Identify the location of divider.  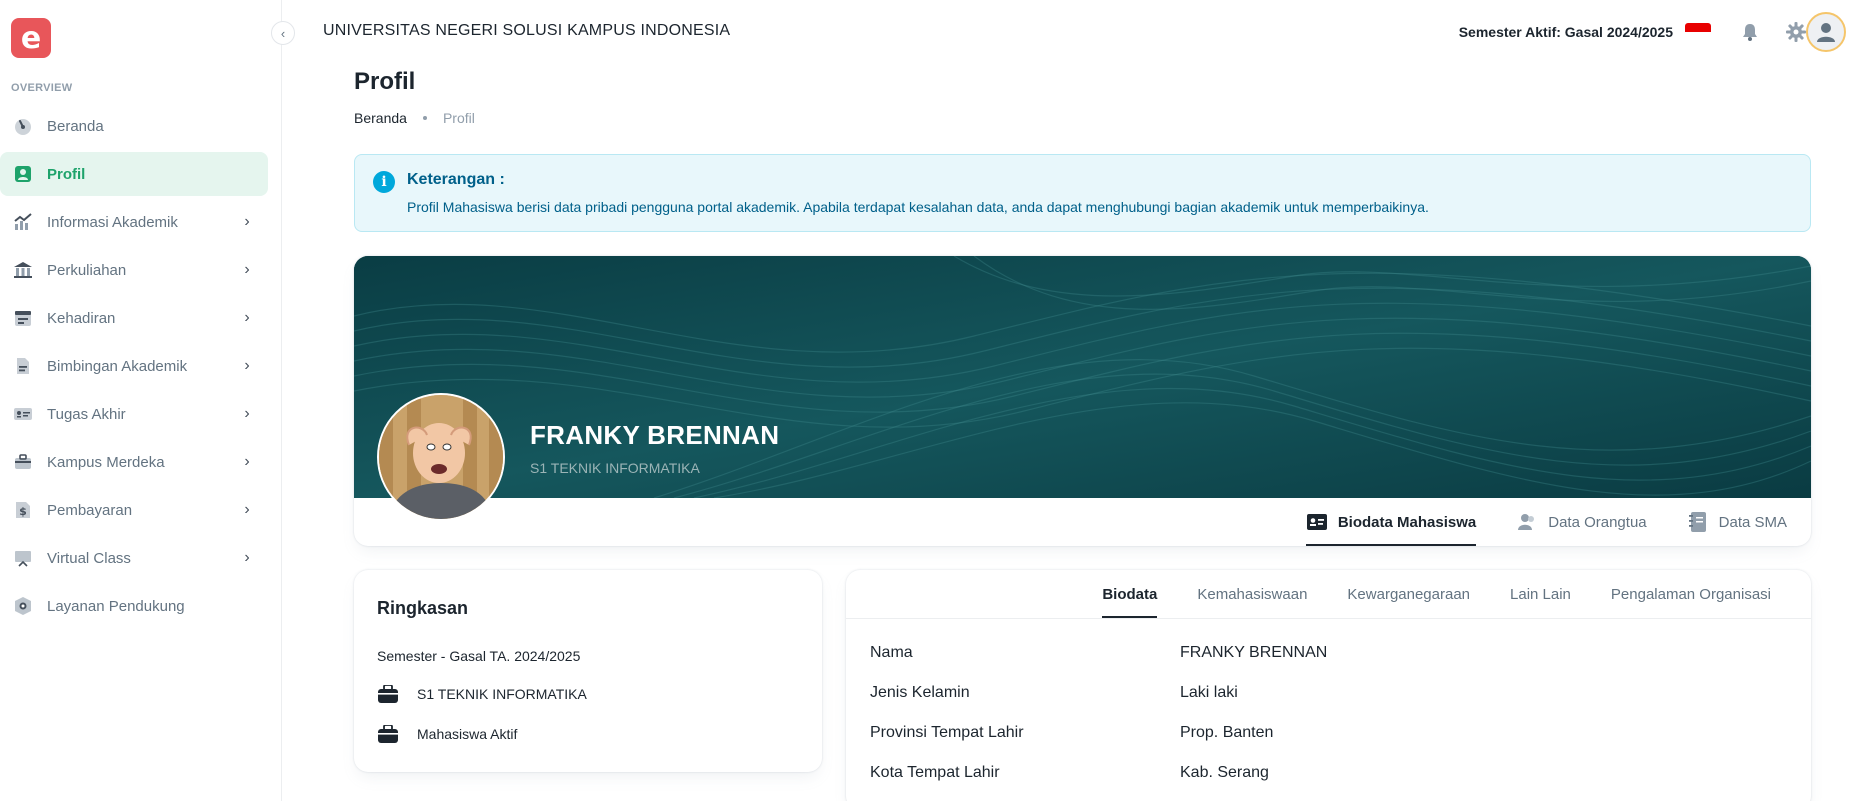
(1328, 618).